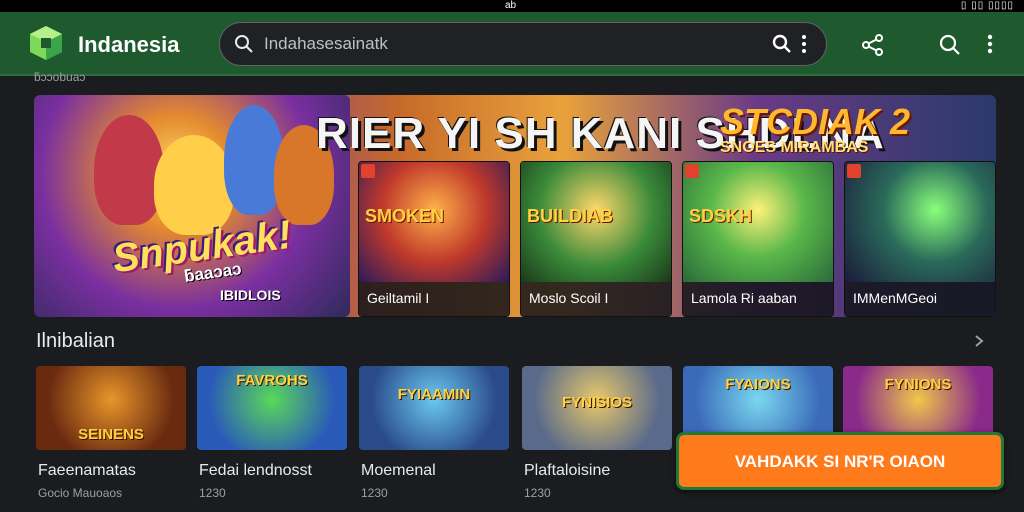  I want to click on status-bar: ab ▯ ▯▯ ▯▯▯▯, so click(512, 6).